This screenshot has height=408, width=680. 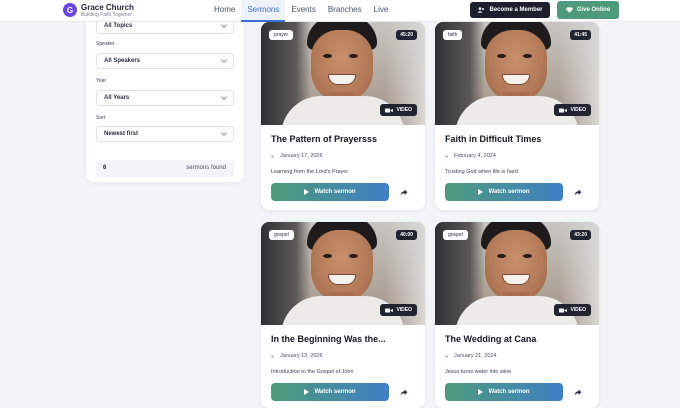 I want to click on results-count: 6 sermons found, so click(x=165, y=168).